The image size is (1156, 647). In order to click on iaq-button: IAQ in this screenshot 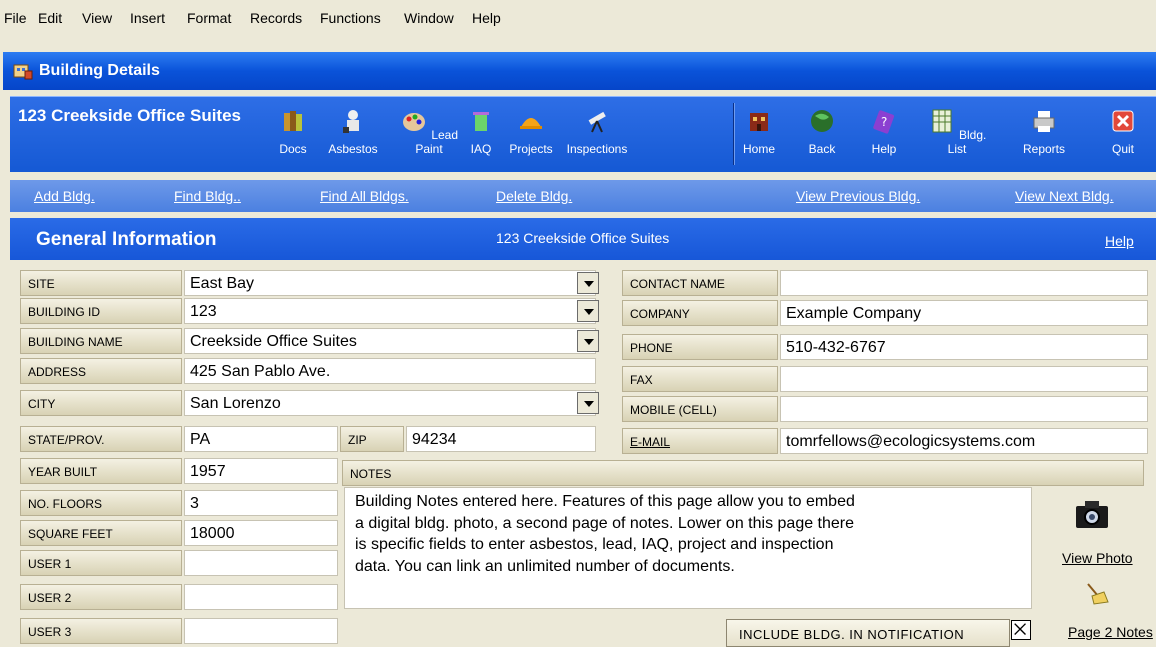, I will do `click(481, 137)`.